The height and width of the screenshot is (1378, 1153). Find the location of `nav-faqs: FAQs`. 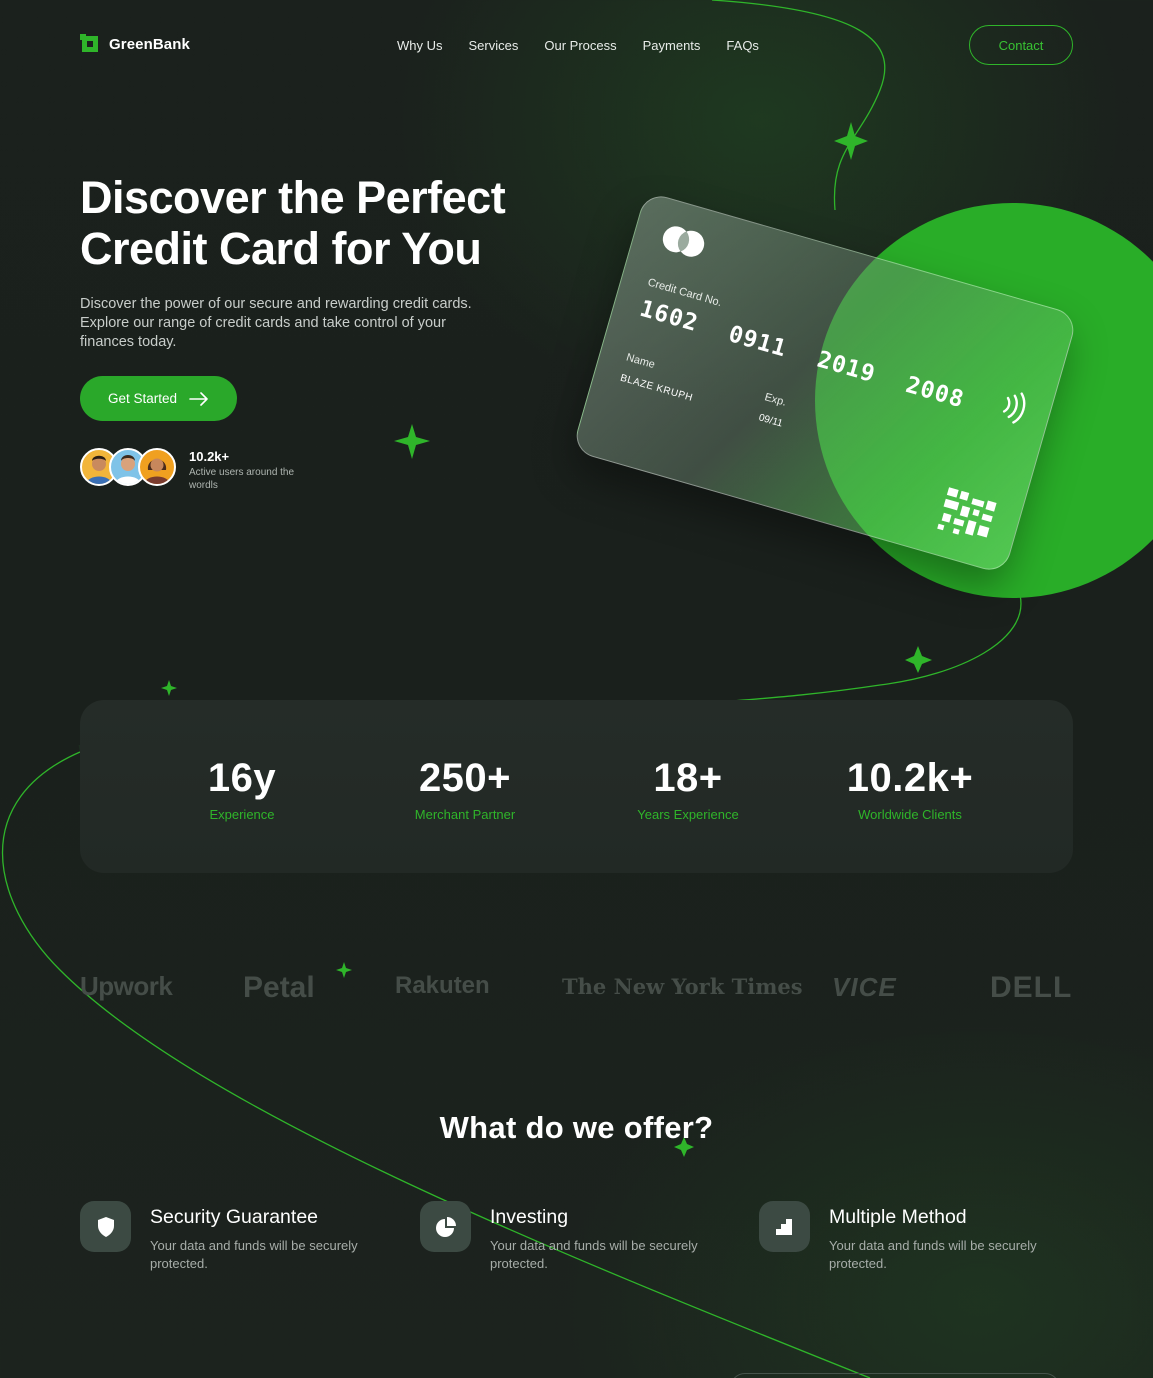

nav-faqs: FAQs is located at coordinates (742, 45).